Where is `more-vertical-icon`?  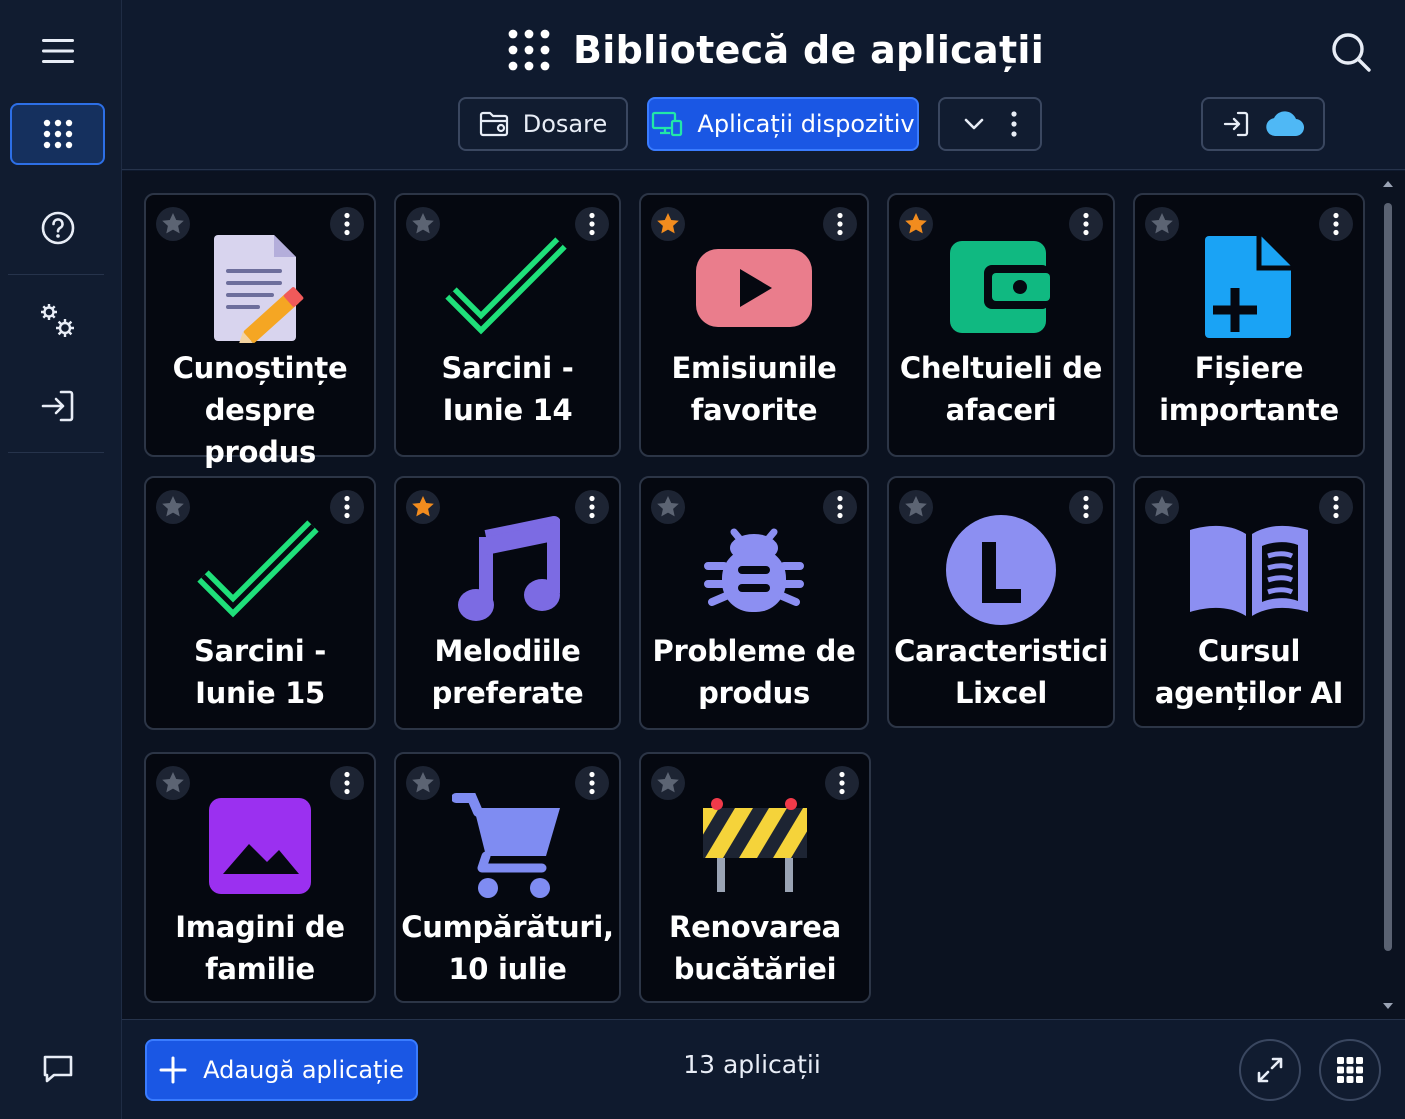
more-vertical-icon is located at coordinates (1014, 124).